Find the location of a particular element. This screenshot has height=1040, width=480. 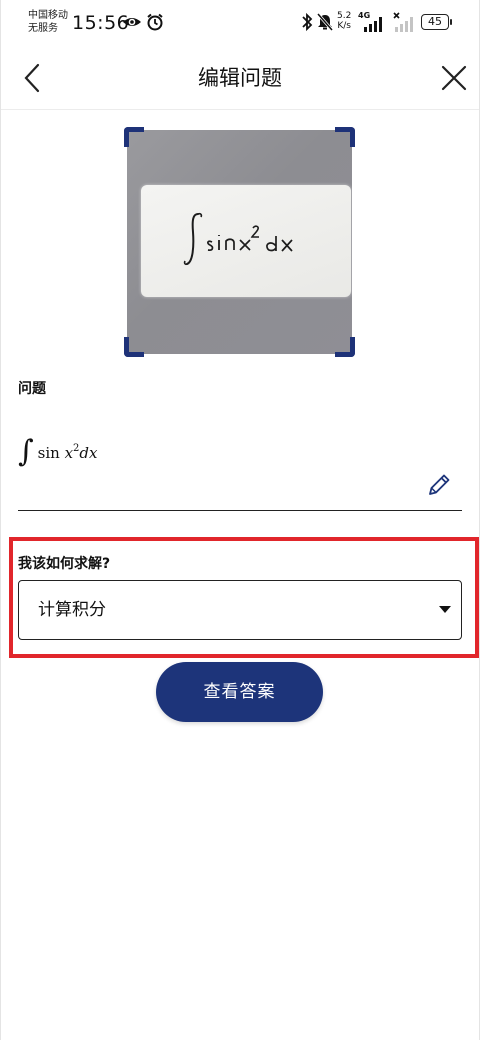

network-speed-value: 5.2 is located at coordinates (344, 16).